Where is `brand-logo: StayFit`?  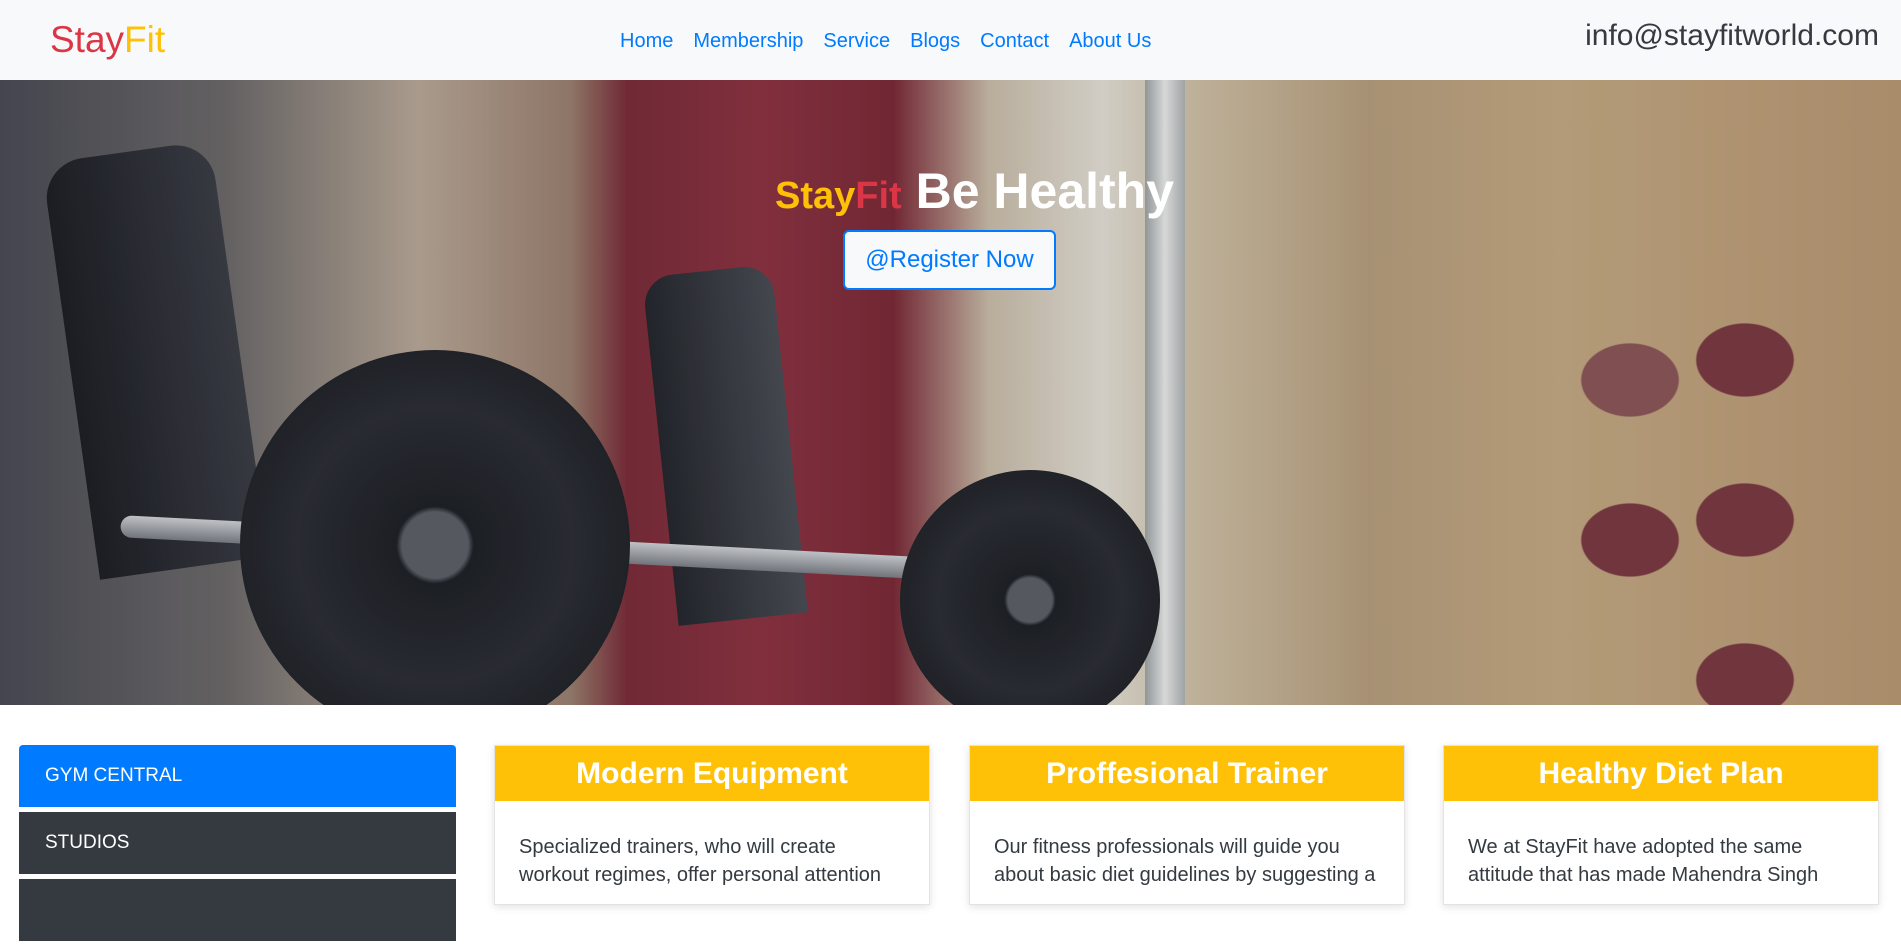
brand-logo: StayFit is located at coordinates (107, 40).